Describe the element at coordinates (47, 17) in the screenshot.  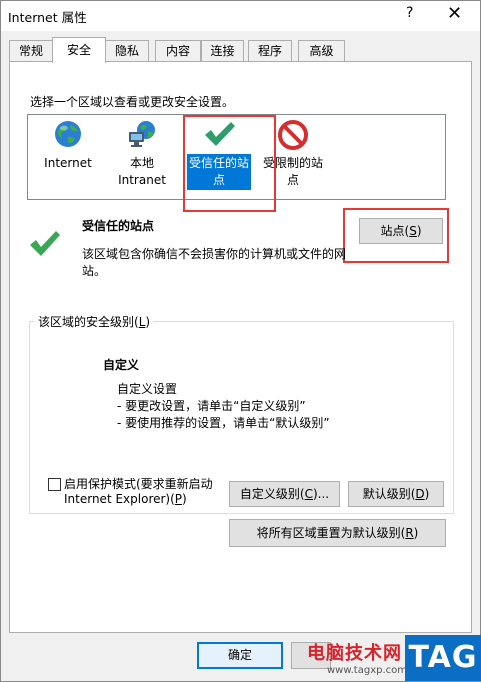
I see `window-title: Internet 属性` at that location.